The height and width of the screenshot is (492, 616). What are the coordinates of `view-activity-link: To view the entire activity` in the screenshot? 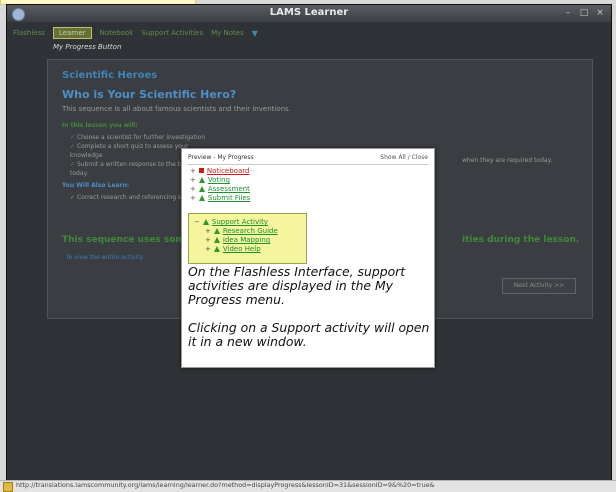 It's located at (104, 257).